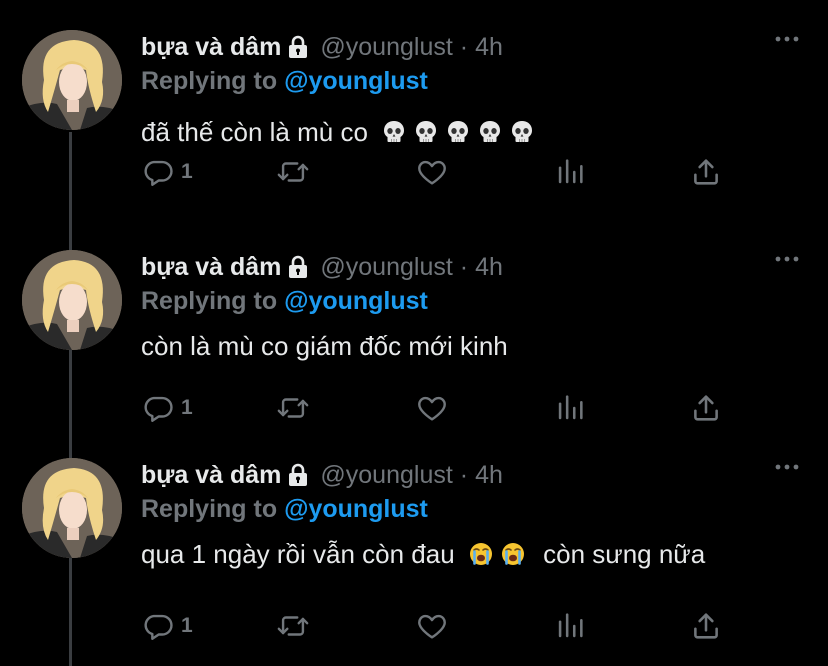 The image size is (828, 666). I want to click on tweet-text: còn là mù co giám đốc mới kinh, so click(474, 346).